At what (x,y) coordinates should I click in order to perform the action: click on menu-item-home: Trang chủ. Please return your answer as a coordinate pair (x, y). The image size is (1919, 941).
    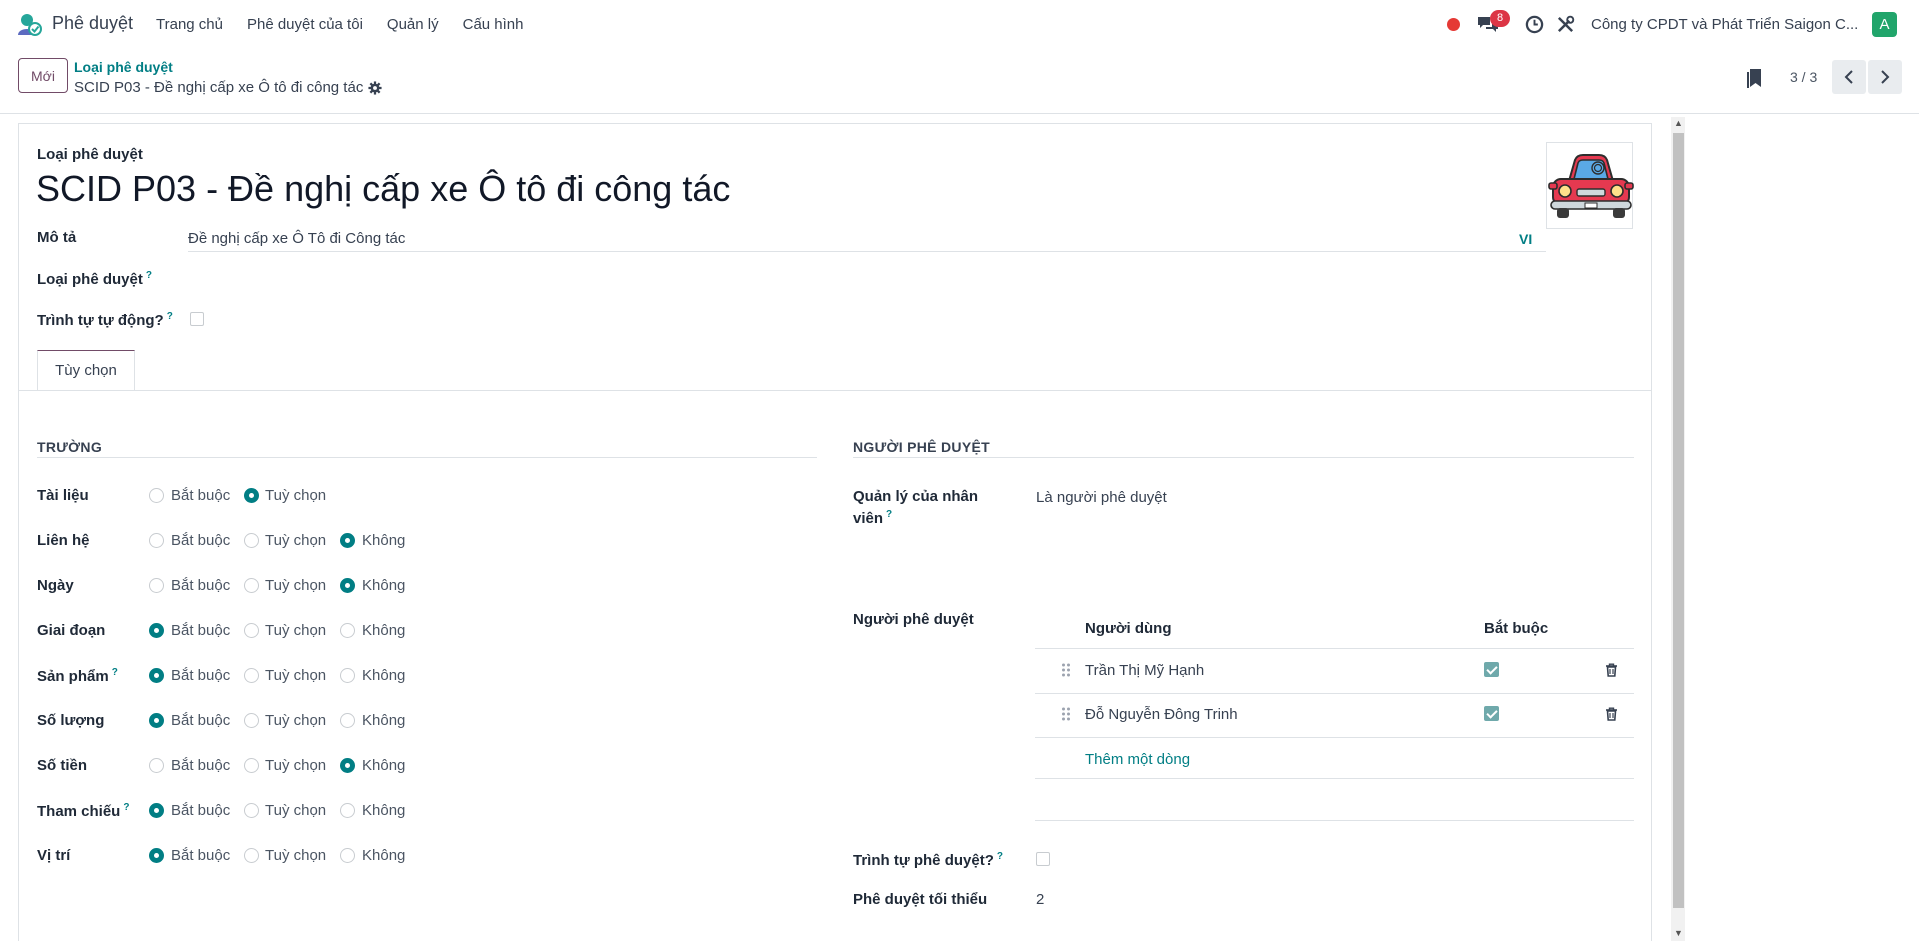
    Looking at the image, I should click on (189, 24).